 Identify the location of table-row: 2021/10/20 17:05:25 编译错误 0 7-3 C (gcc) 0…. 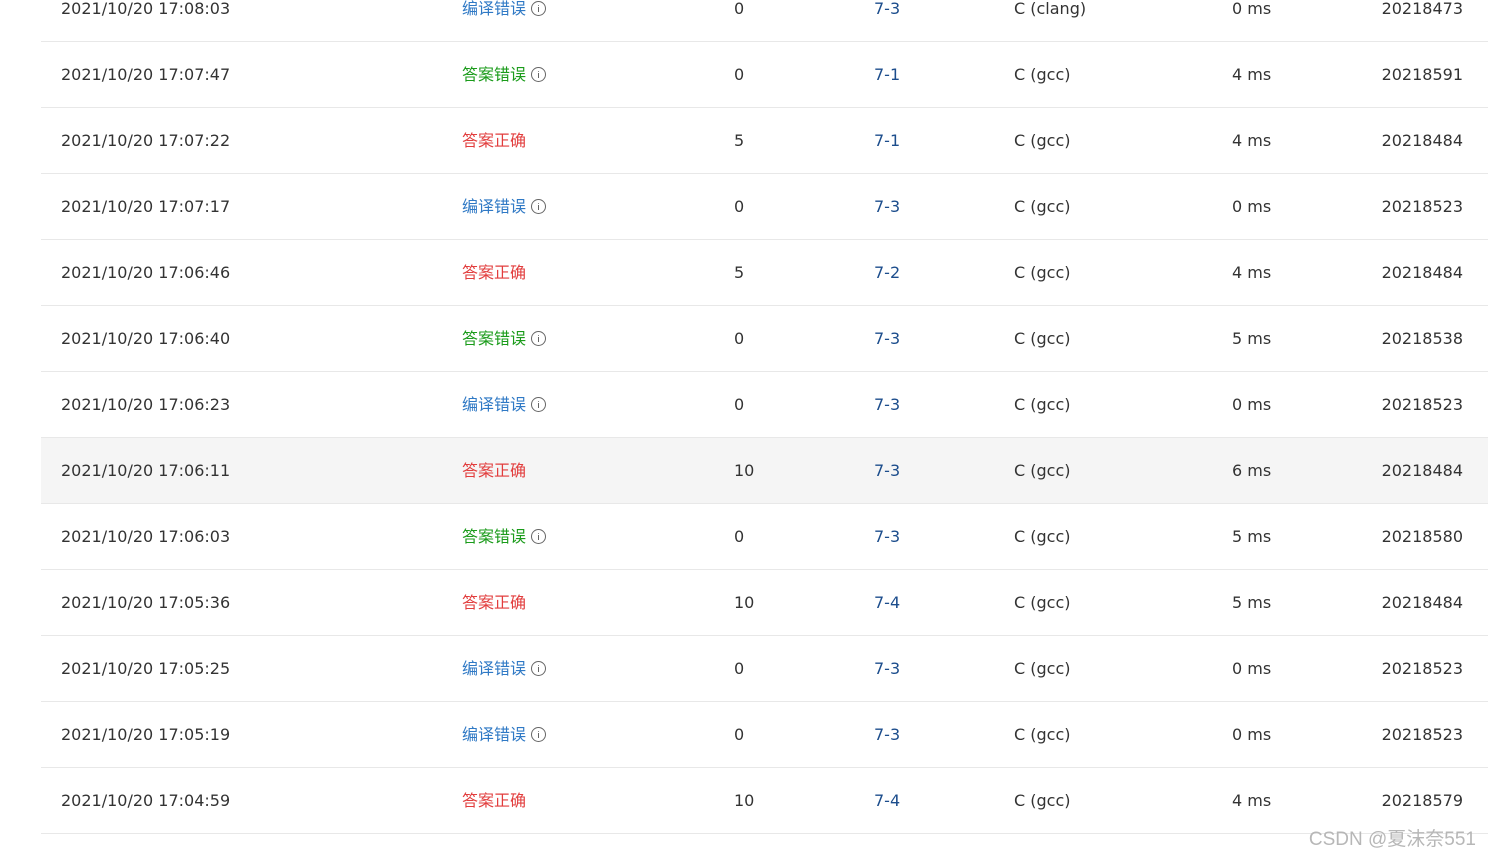
(764, 669).